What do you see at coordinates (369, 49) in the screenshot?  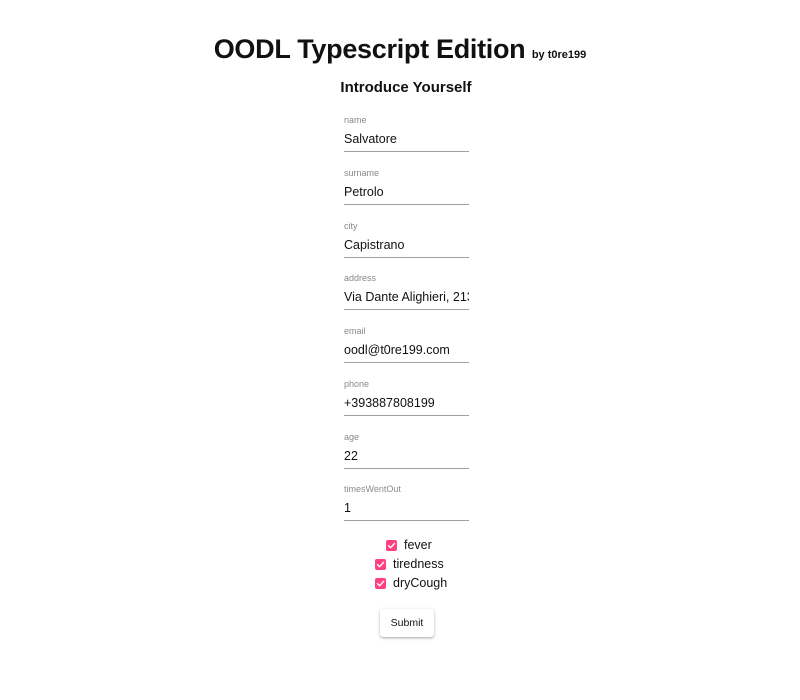 I see `app-title: OODL Typescript Edition` at bounding box center [369, 49].